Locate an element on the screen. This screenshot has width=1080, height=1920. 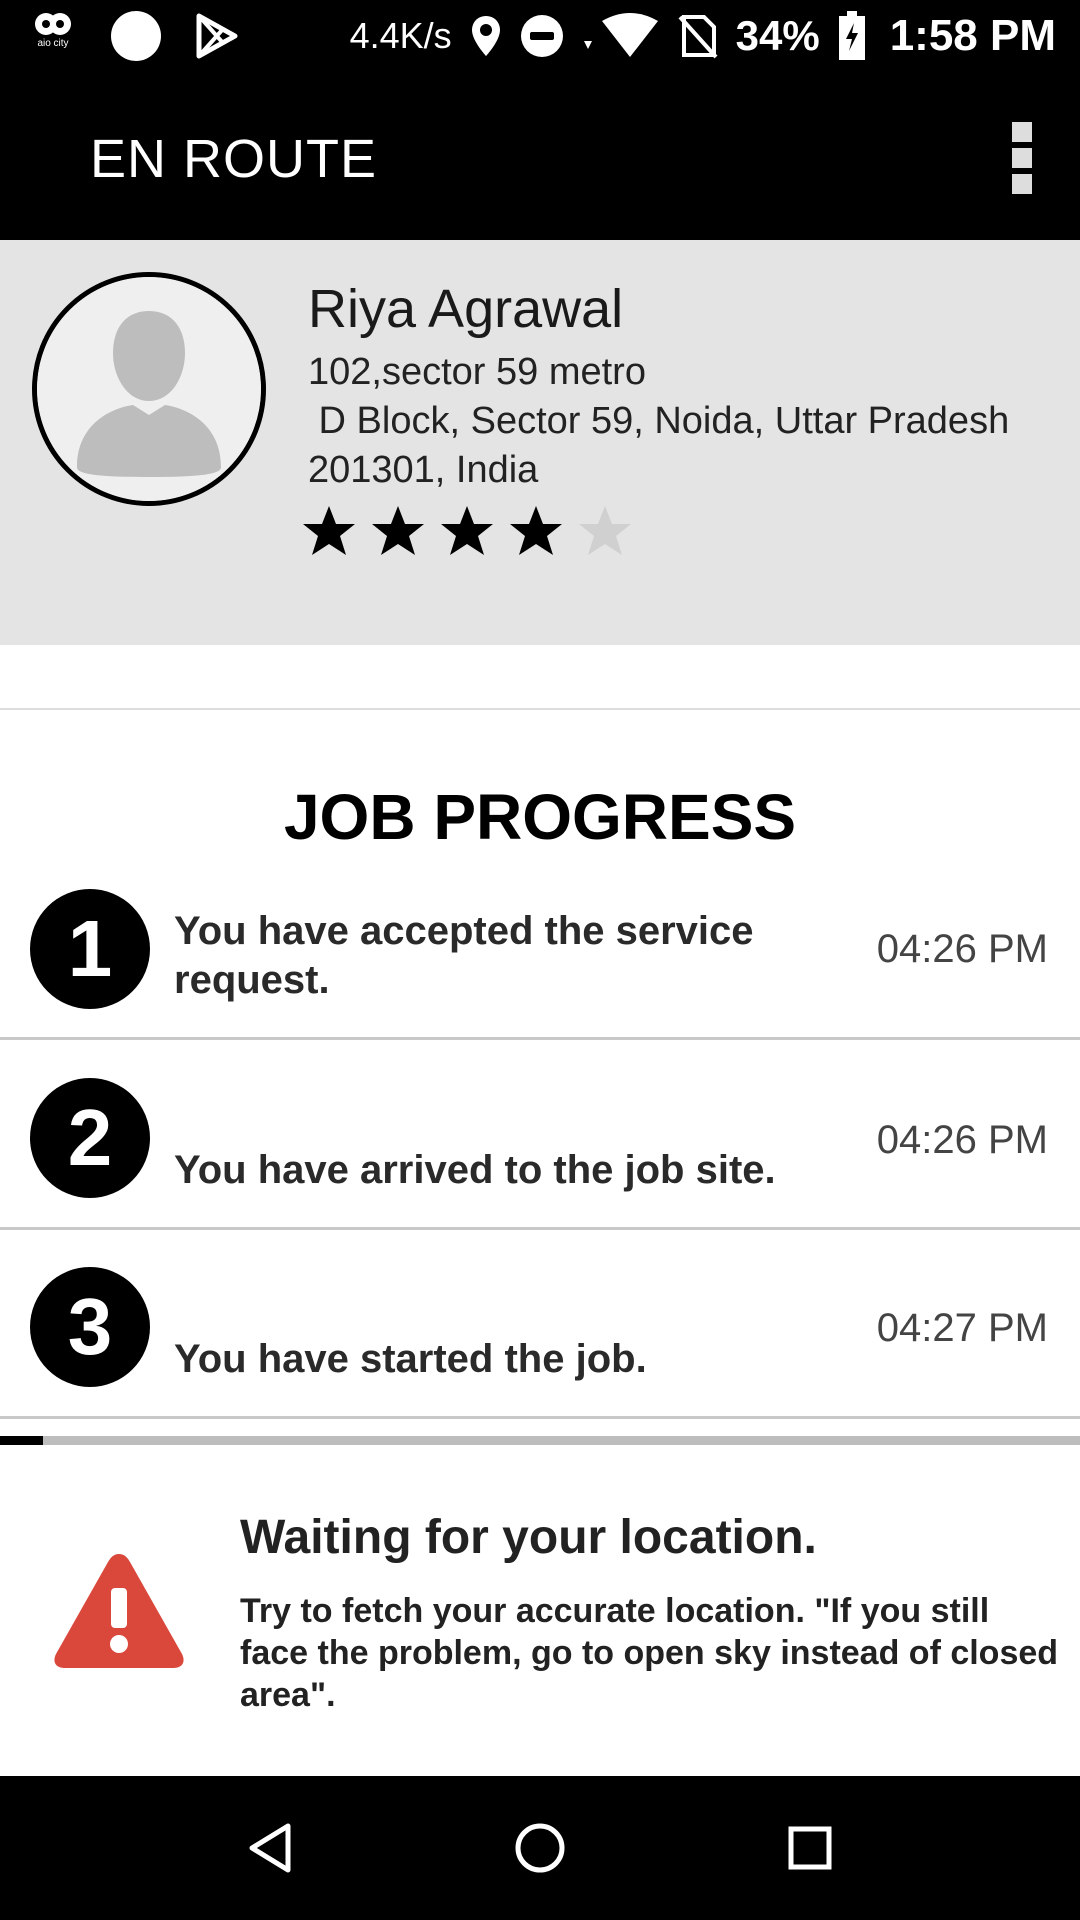
progress-step: 3 You have started the job. 04:27 PM is located at coordinates (540, 1324).